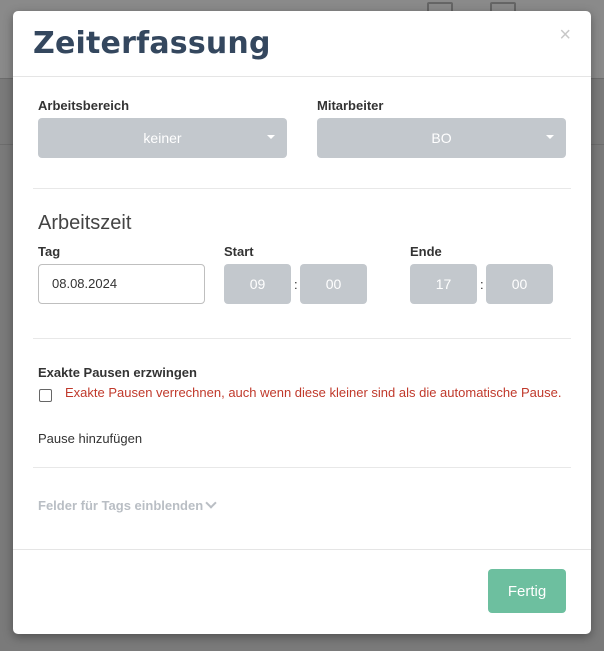  I want to click on tag-label: Tag, so click(49, 251).